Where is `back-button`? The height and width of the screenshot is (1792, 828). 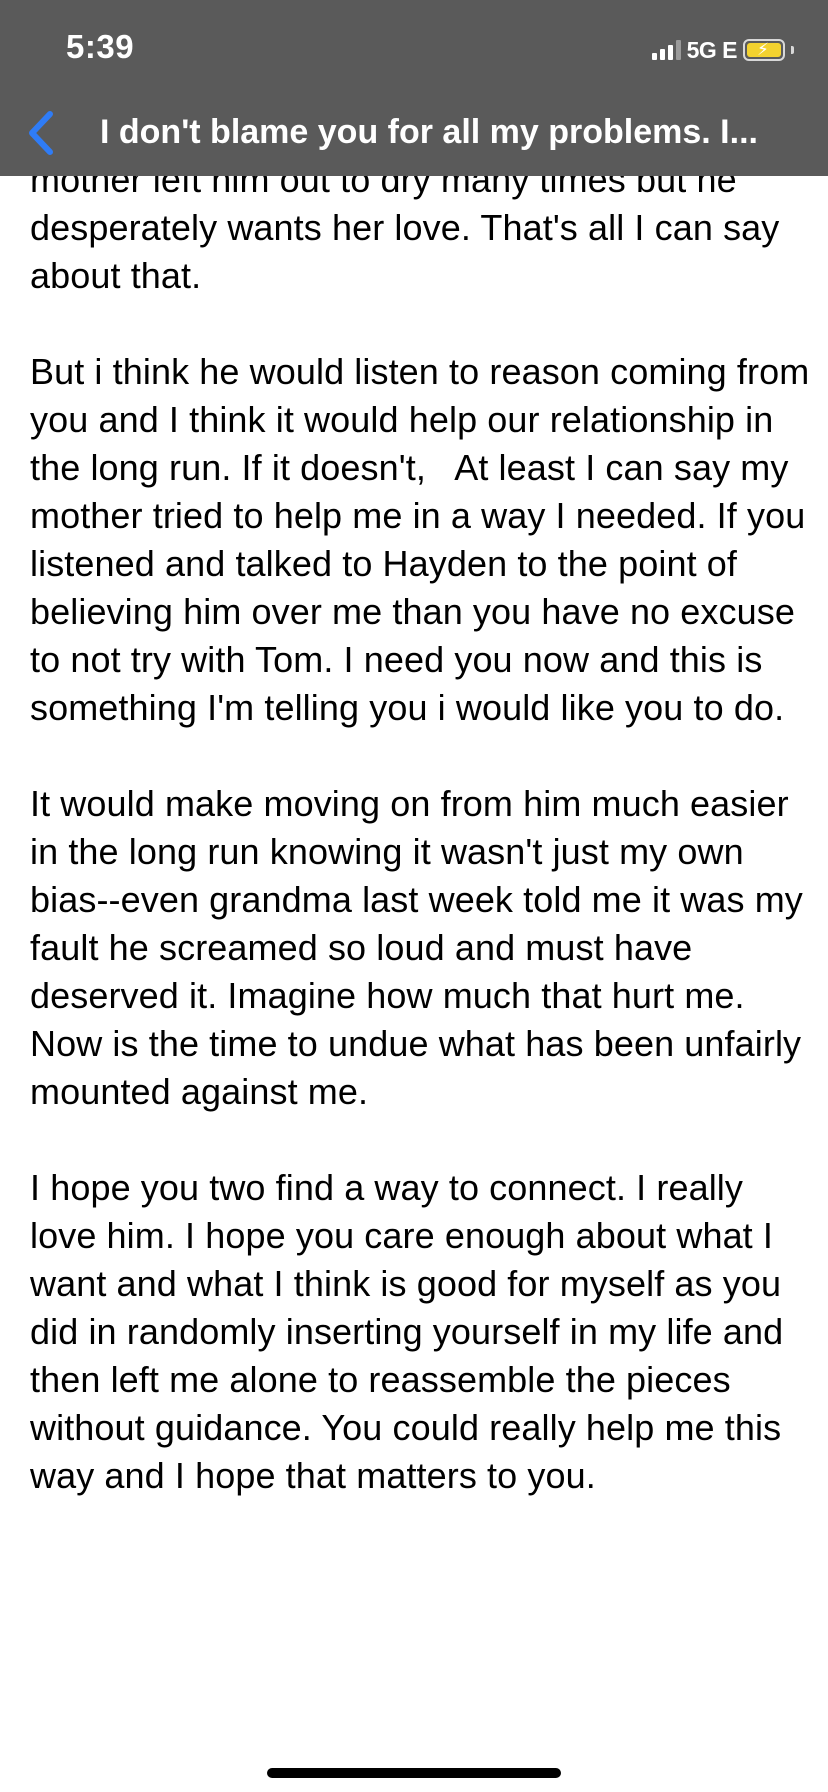
back-button is located at coordinates (40, 133).